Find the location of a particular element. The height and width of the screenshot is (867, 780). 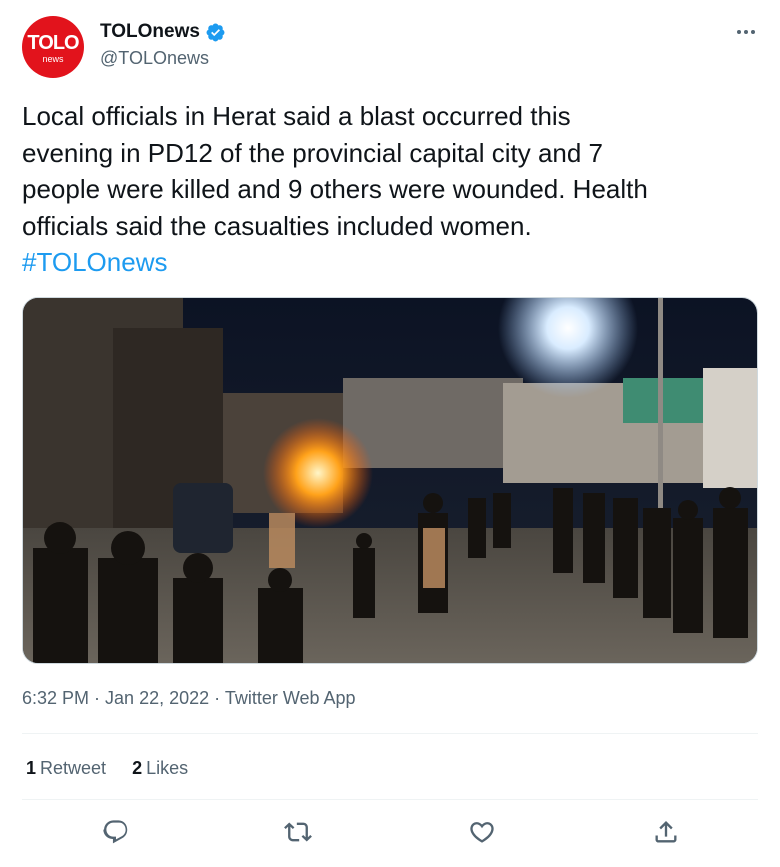

tweet-date: Jan 22, 2022 is located at coordinates (157, 698).